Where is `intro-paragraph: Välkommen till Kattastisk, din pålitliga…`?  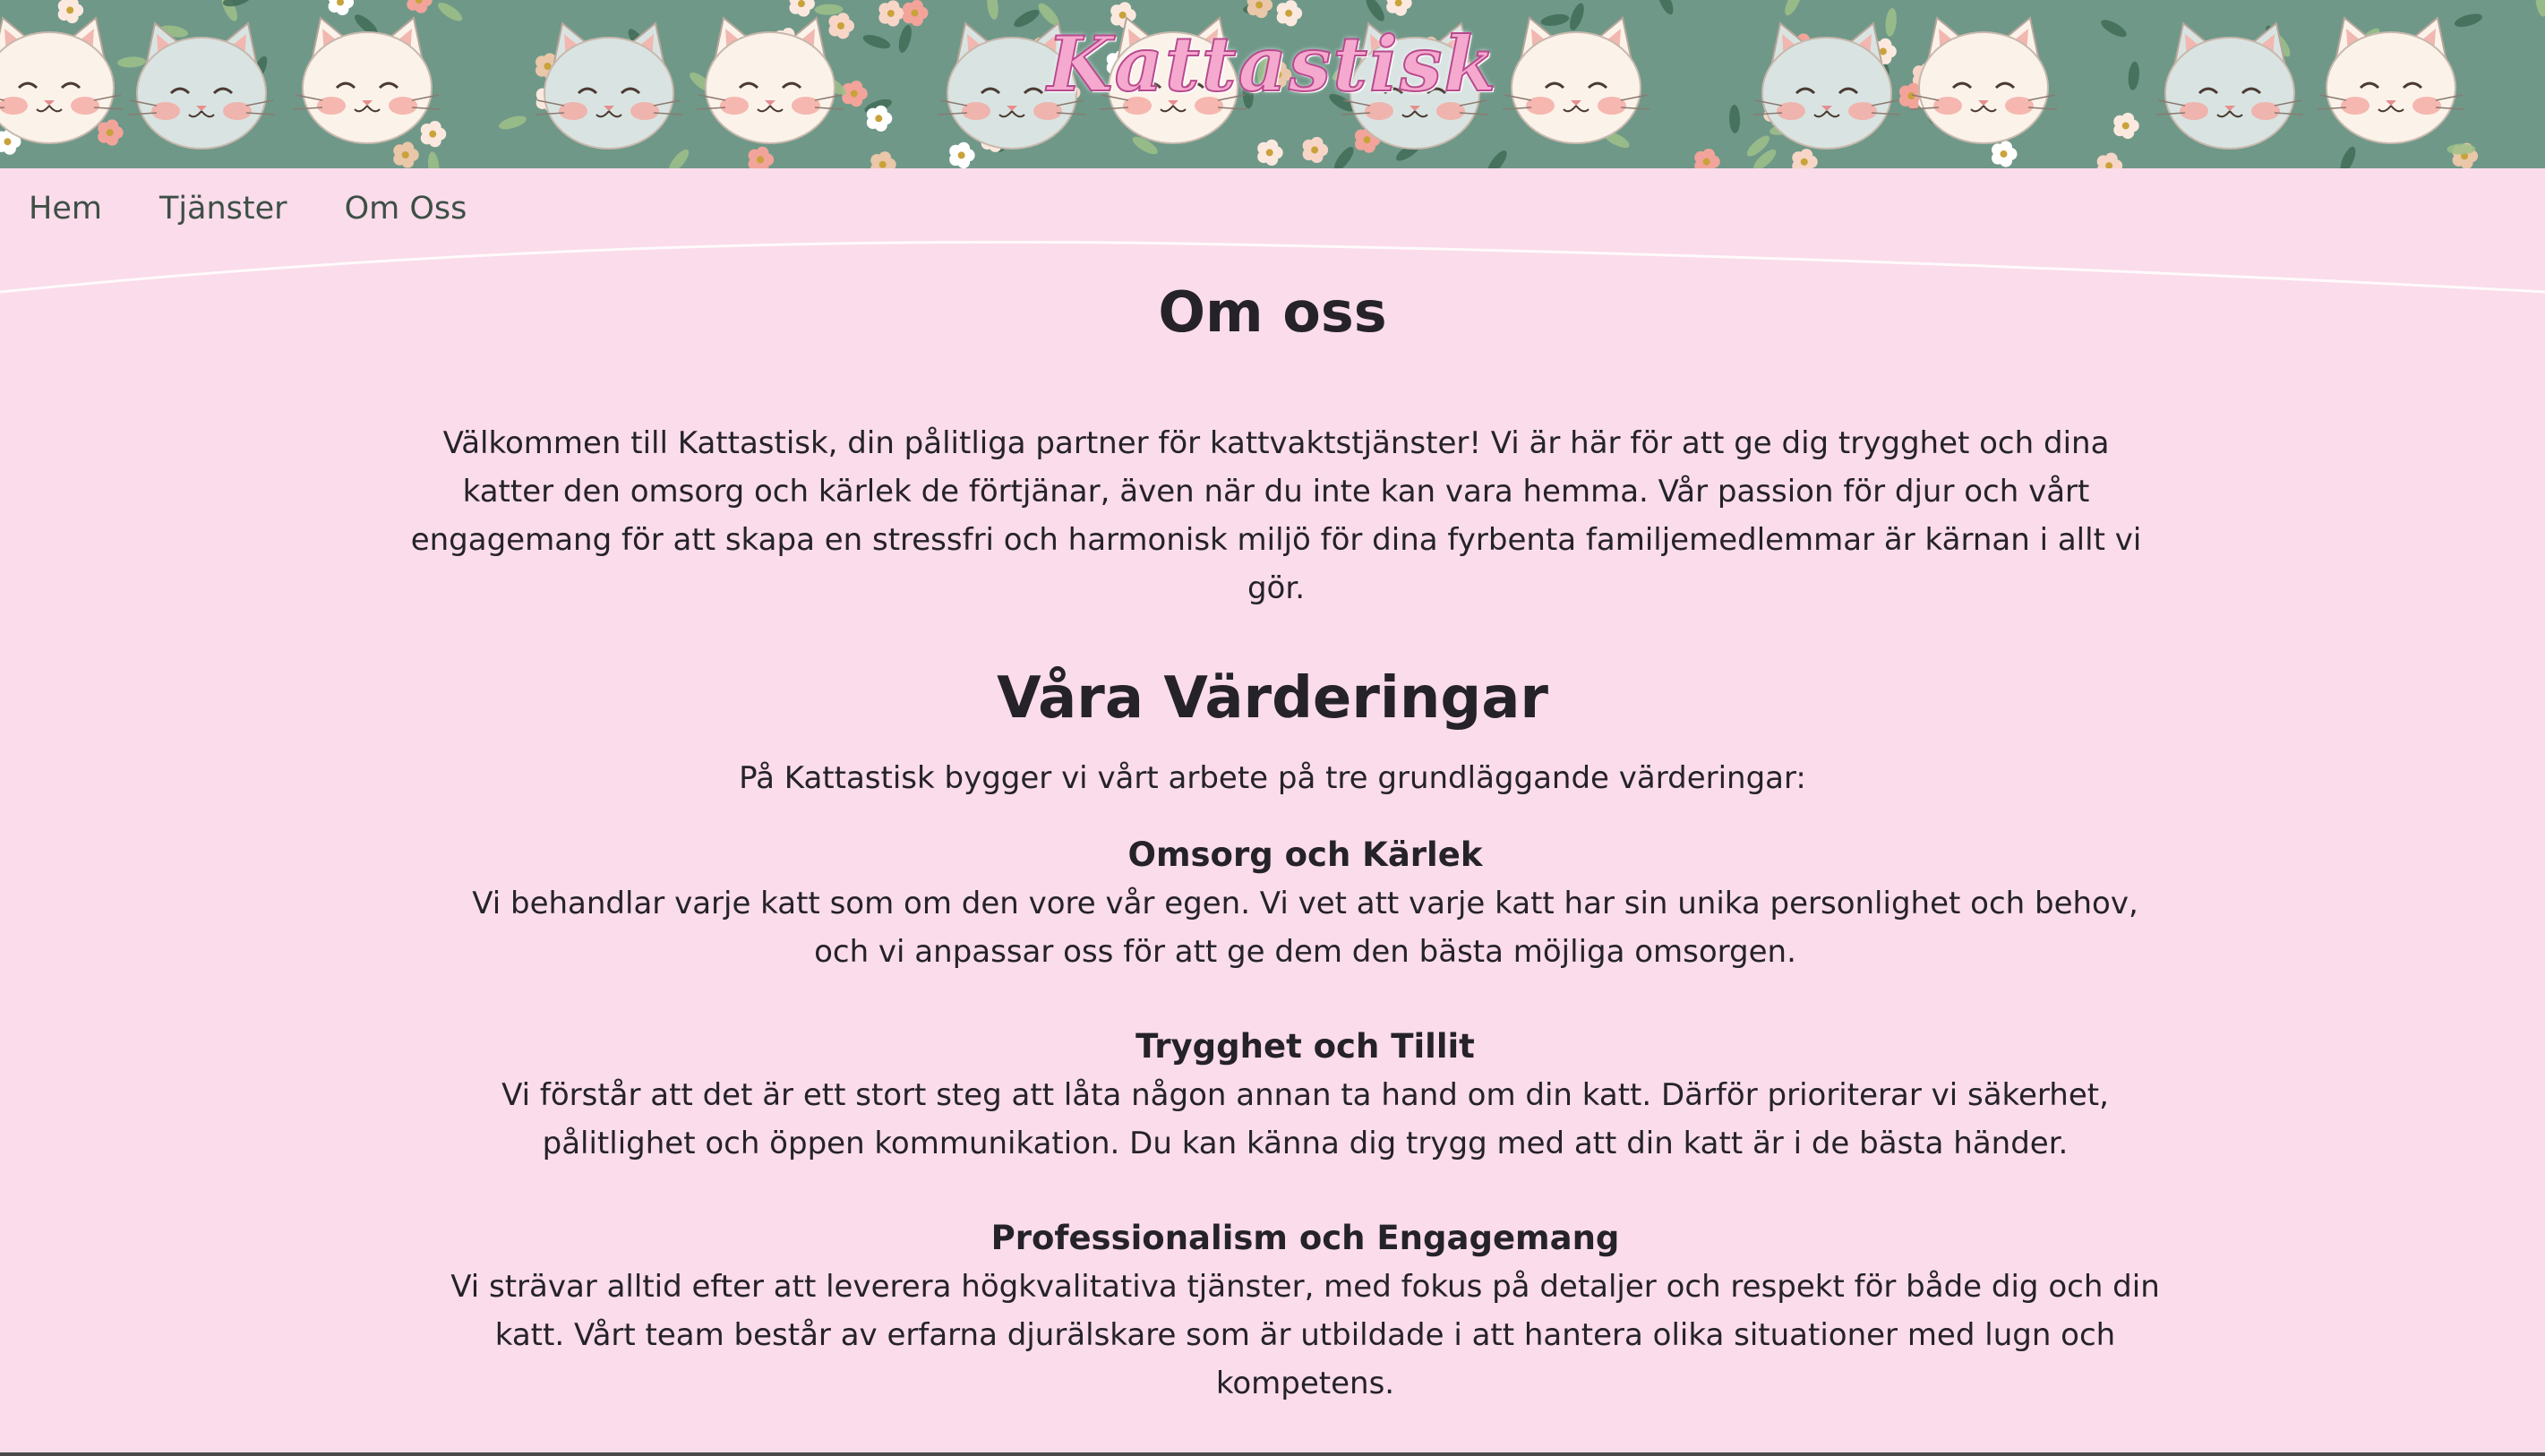
intro-paragraph: Välkommen till Kattastisk, din pålitliga… is located at coordinates (1276, 515).